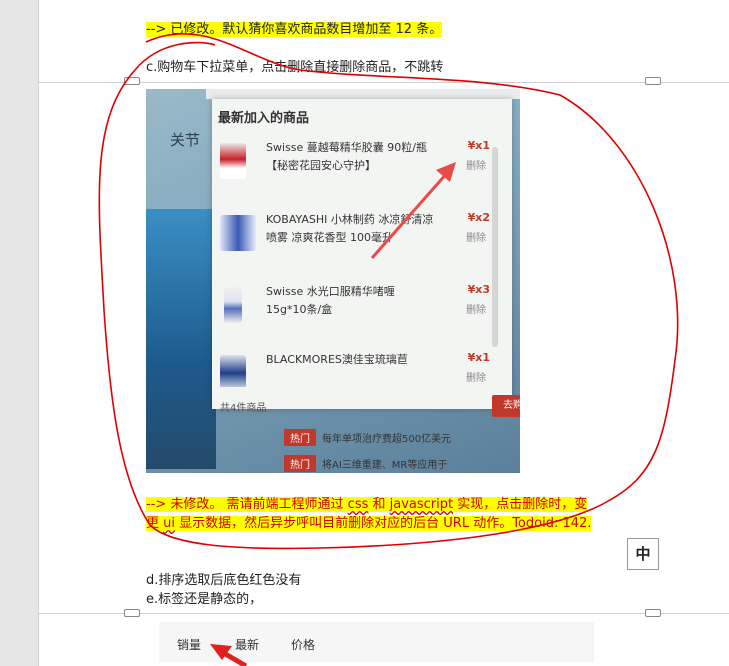 This screenshot has width=729, height=666. What do you see at coordinates (410, 215) in the screenshot?
I see `red-arrow-annotation` at bounding box center [410, 215].